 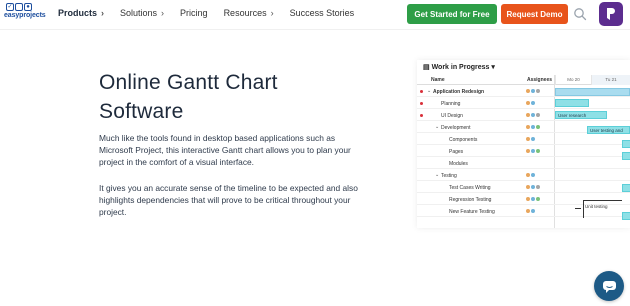 I want to click on gantt-bar-label: User testing and, so click(x=606, y=130).